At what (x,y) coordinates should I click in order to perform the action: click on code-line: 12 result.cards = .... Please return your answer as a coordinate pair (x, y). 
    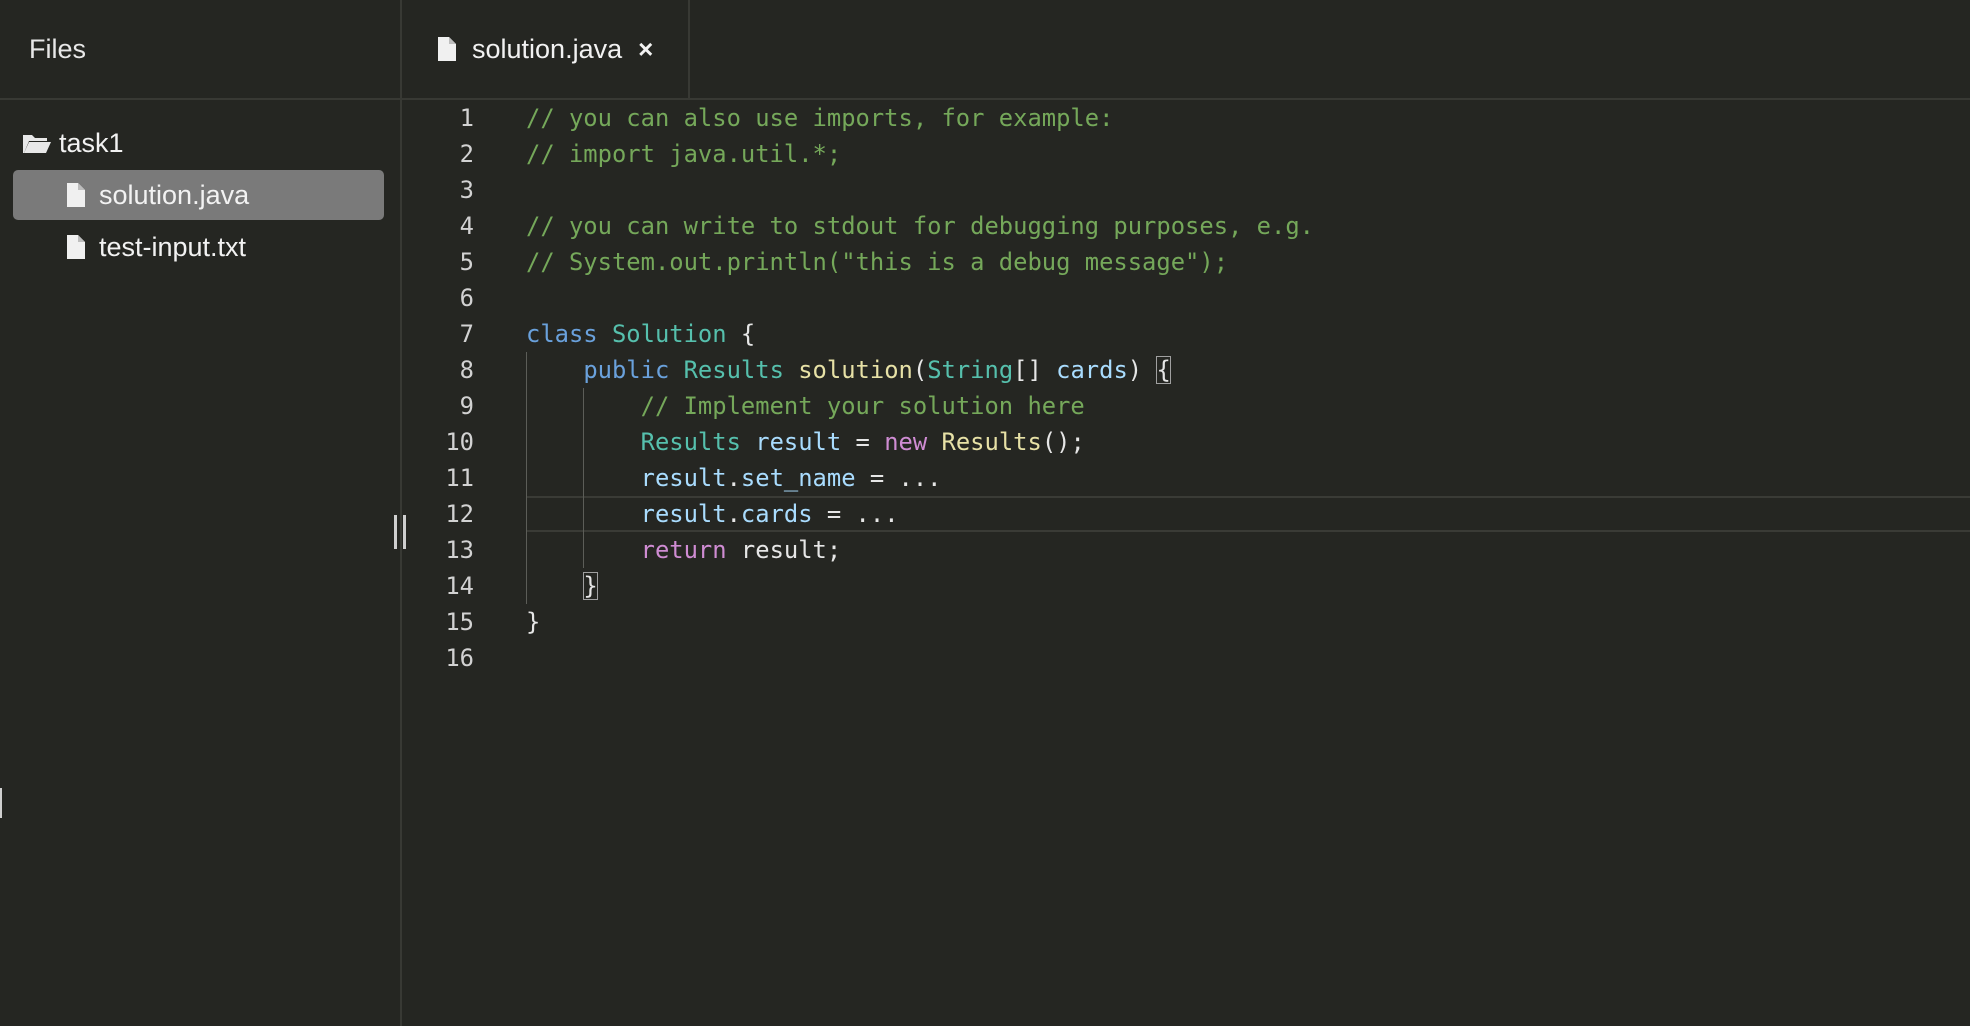
    Looking at the image, I should click on (1186, 514).